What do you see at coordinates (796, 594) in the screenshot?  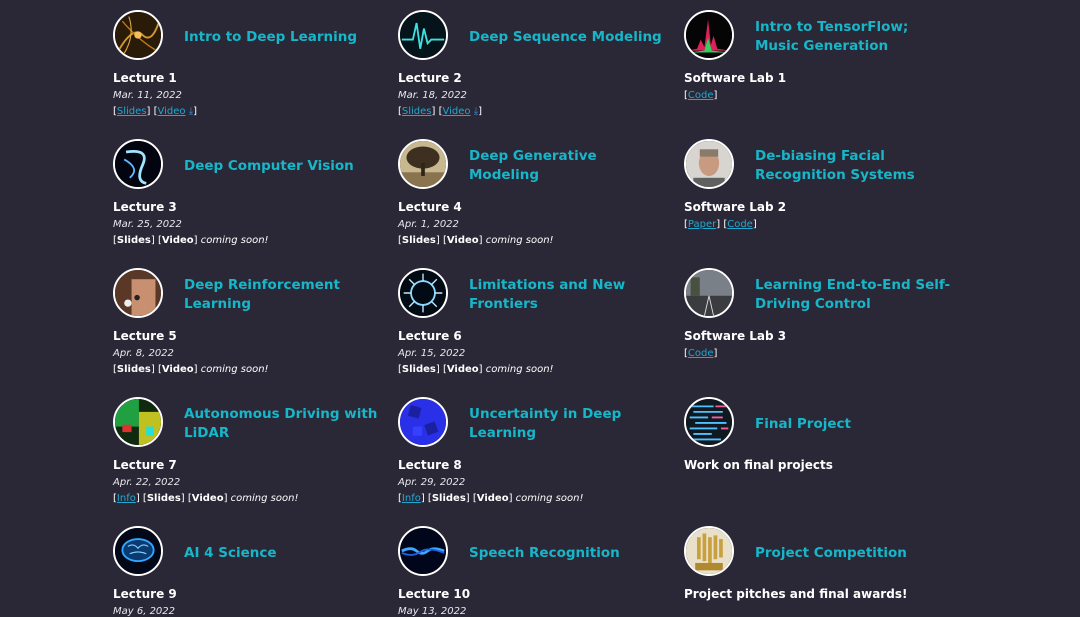 I see `project-label: Project pitches and final awards!` at bounding box center [796, 594].